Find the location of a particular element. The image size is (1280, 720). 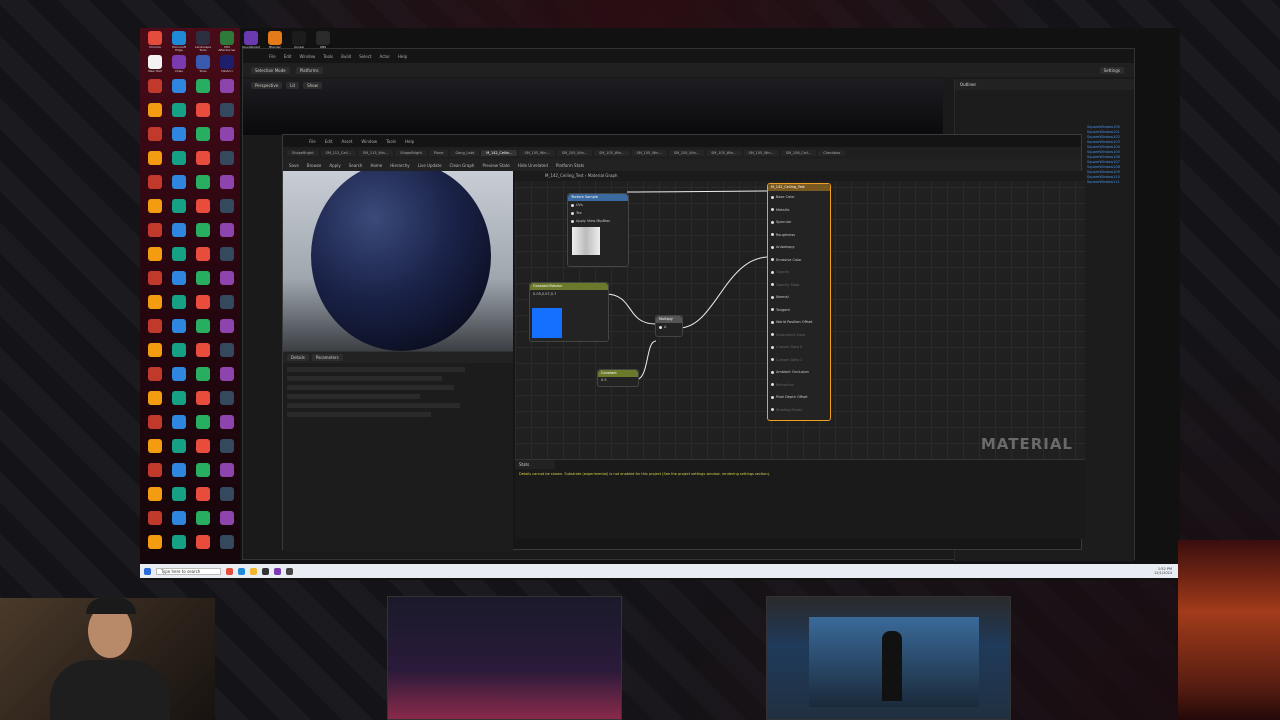

me-menu-item-0: File is located at coordinates (312, 141).